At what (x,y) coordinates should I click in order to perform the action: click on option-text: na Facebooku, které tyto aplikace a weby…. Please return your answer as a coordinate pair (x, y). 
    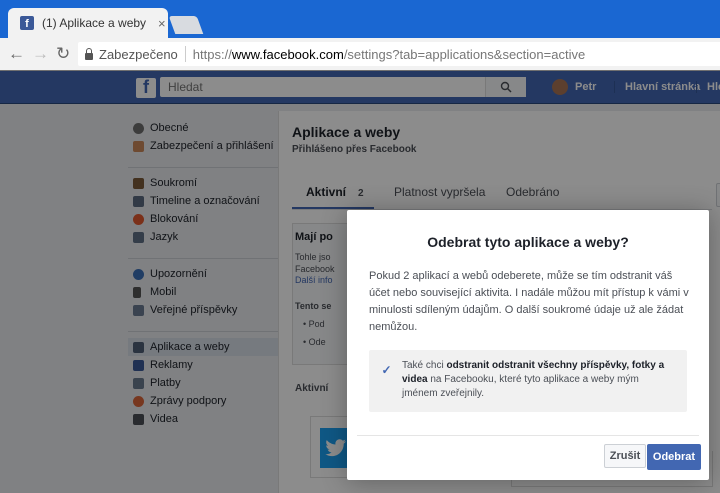
    Looking at the image, I should click on (520, 386).